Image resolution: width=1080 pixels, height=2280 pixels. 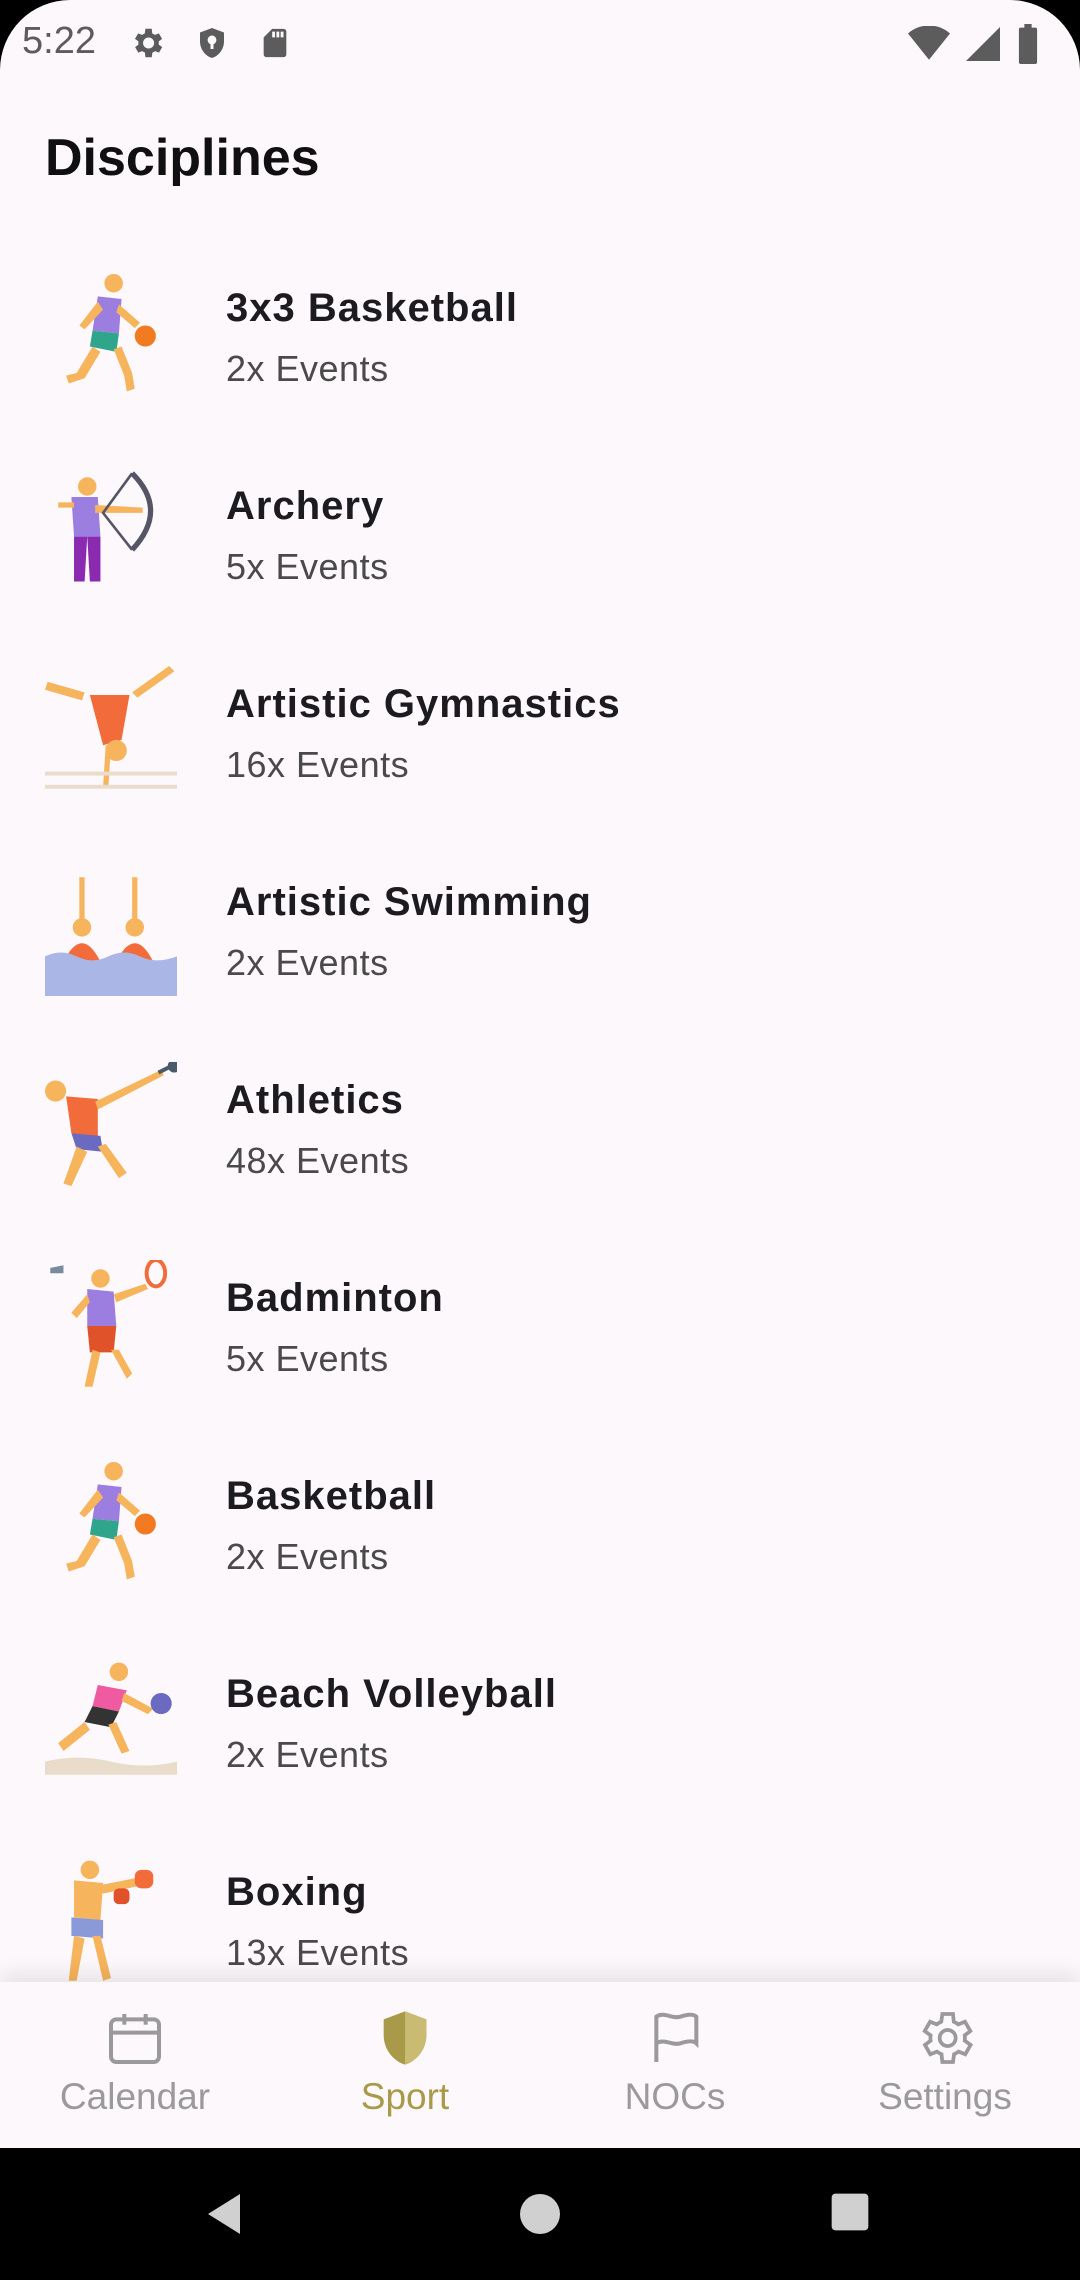 I want to click on home-icon, so click(x=540, y=2216).